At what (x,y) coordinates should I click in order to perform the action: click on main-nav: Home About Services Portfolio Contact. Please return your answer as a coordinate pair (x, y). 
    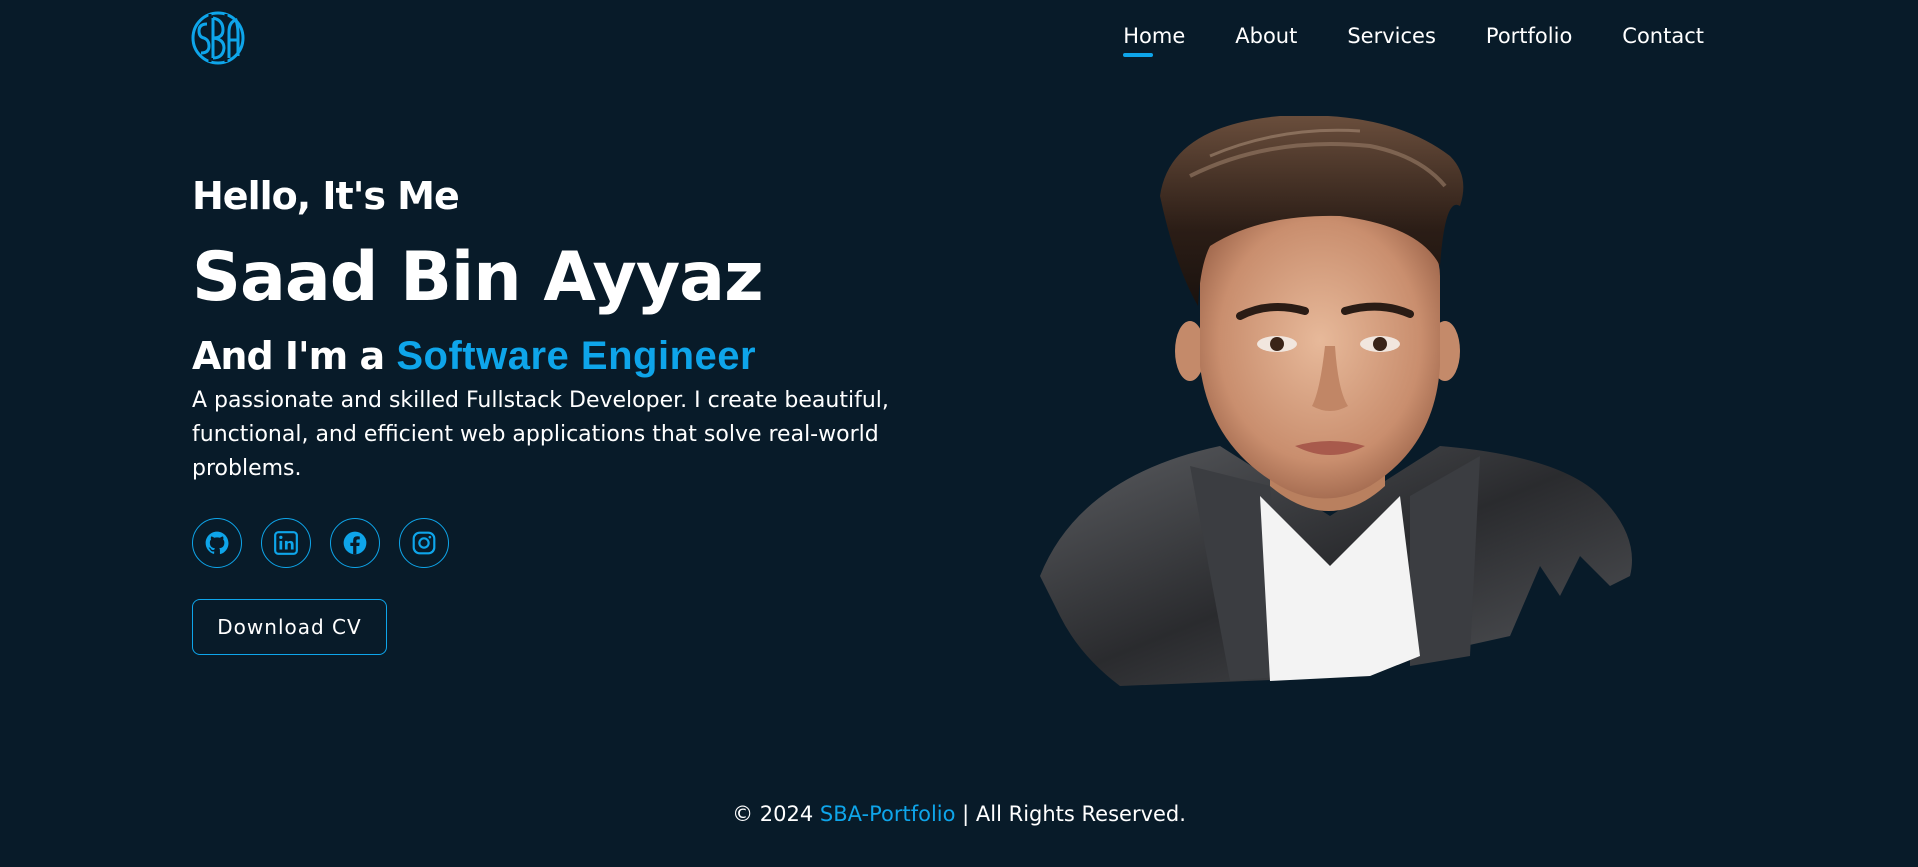
    Looking at the image, I should click on (1413, 40).